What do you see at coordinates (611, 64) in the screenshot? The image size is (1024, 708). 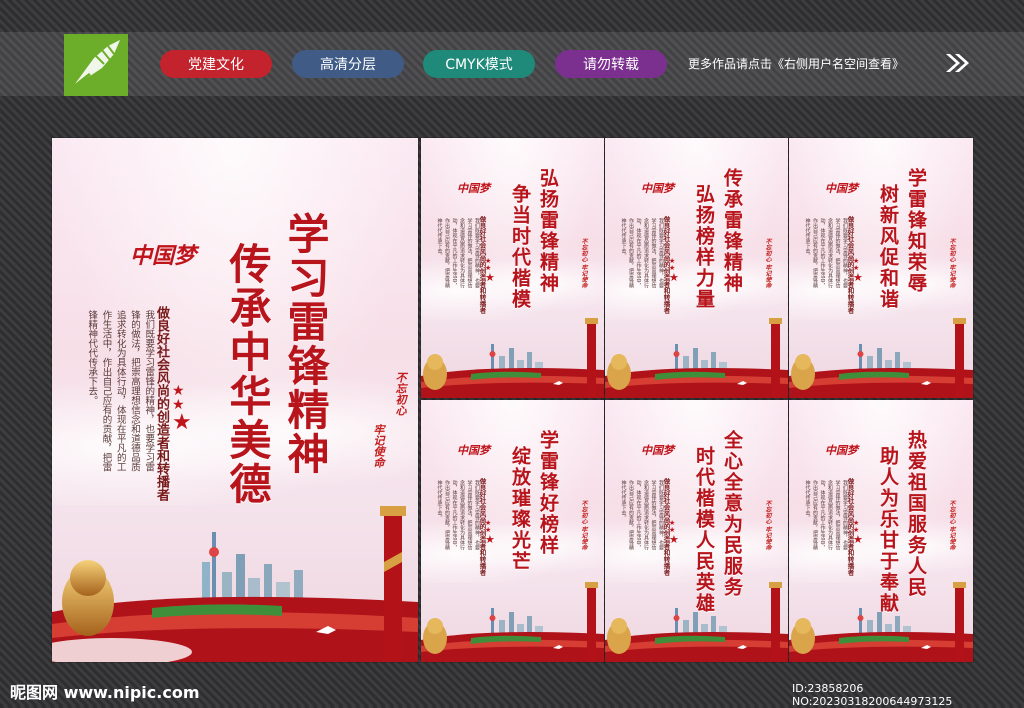 I see `tag-button-no-repost: 请勿转载` at bounding box center [611, 64].